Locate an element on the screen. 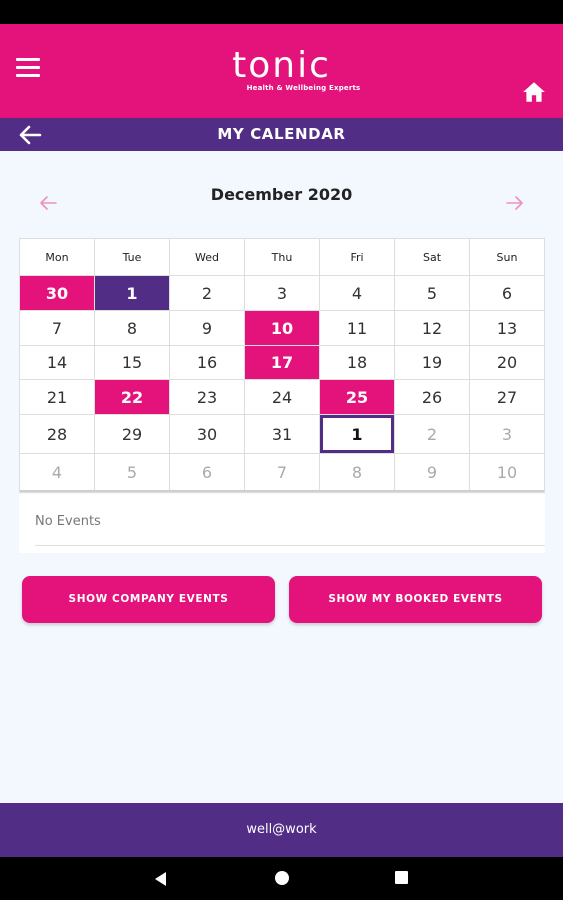  calendar-day-cell: 22 is located at coordinates (132, 397).